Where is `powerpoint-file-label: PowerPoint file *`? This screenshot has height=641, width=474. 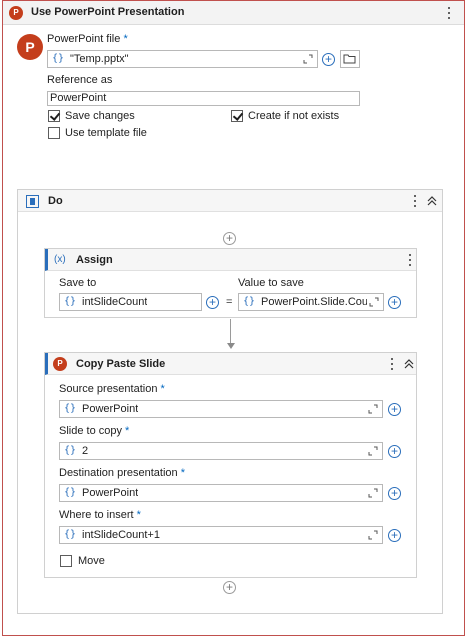 powerpoint-file-label: PowerPoint file * is located at coordinates (87, 39).